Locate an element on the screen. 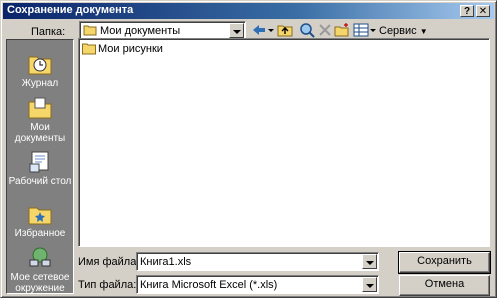  window-title: Сохранение документа is located at coordinates (70, 10).